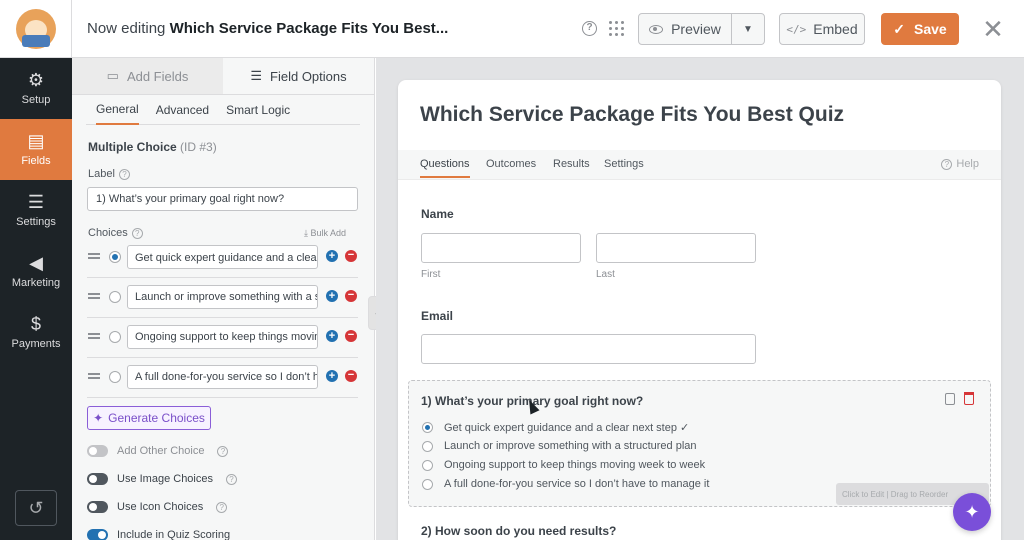  Describe the element at coordinates (149, 418) in the screenshot. I see `generate-choices-button: ✦ Generate Choices` at that location.